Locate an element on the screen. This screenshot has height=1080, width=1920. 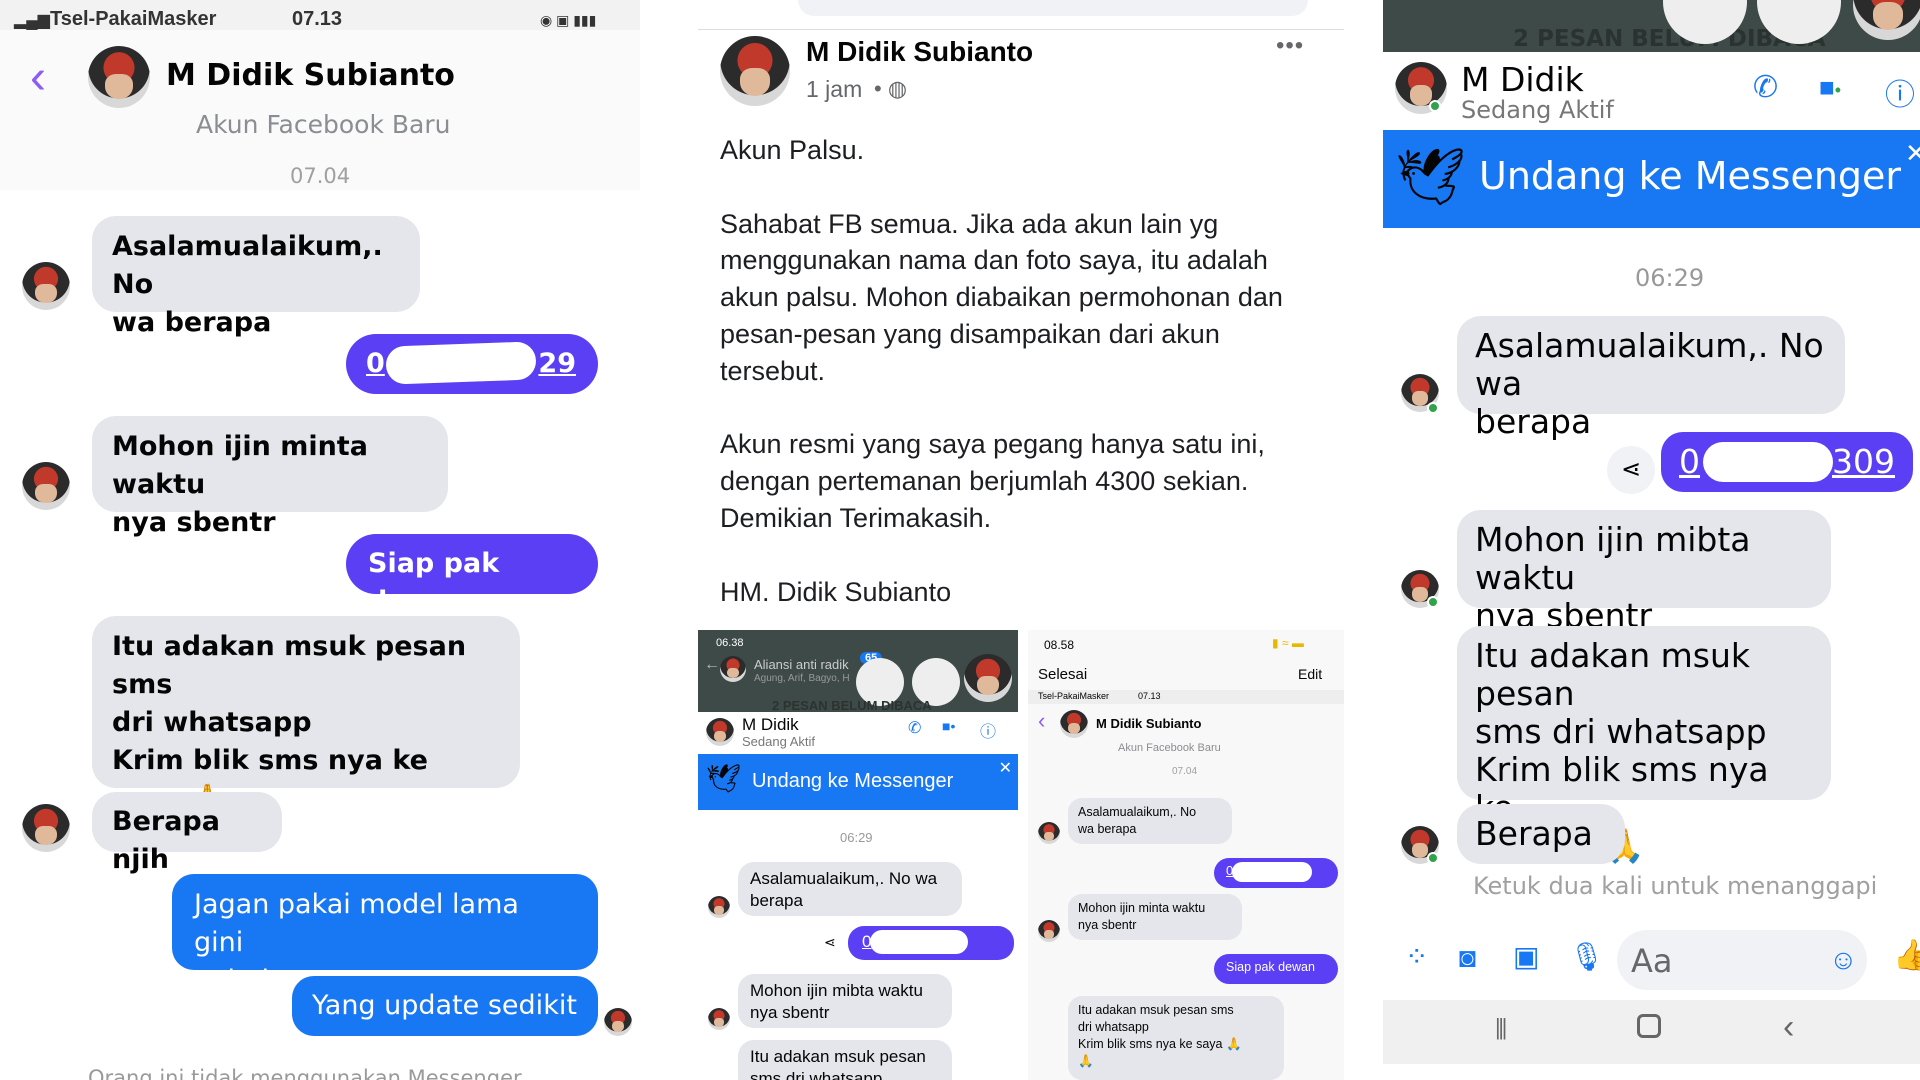
inner-status: Tsel-PakaiMasker 07.13 is located at coordinates (1186, 697).